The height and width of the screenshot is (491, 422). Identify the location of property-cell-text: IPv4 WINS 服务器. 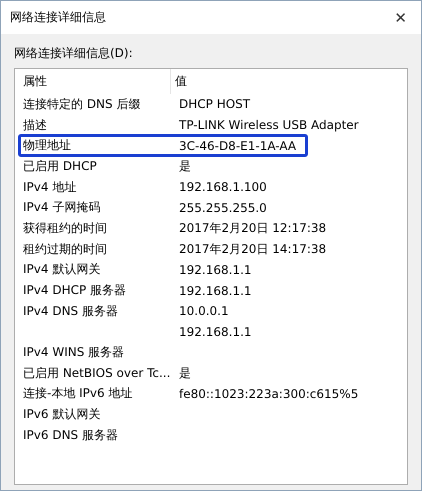
(74, 353).